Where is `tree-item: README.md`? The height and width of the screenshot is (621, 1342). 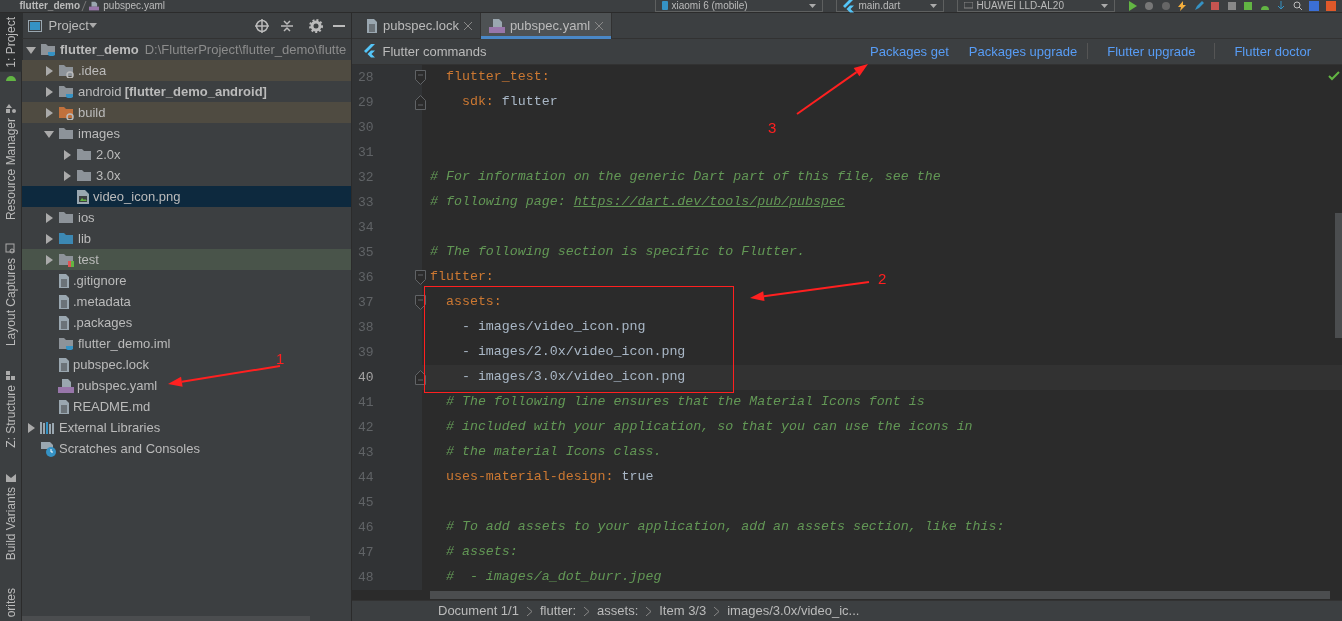 tree-item: README.md is located at coordinates (86, 406).